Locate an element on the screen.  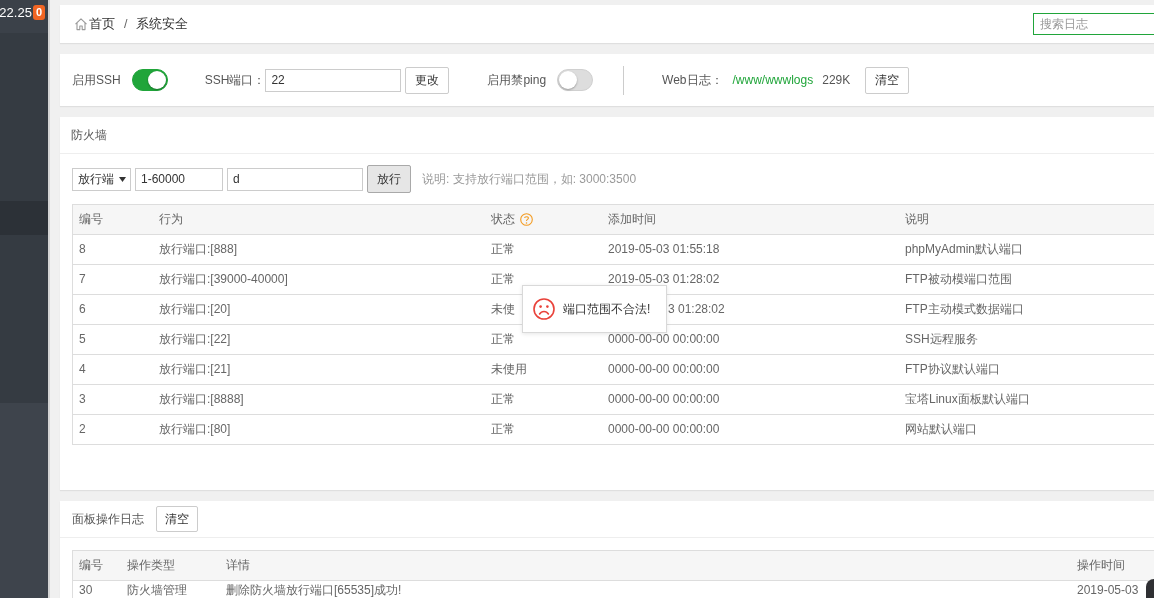
table-cell: 放行端口:[20] is located at coordinates (195, 309).